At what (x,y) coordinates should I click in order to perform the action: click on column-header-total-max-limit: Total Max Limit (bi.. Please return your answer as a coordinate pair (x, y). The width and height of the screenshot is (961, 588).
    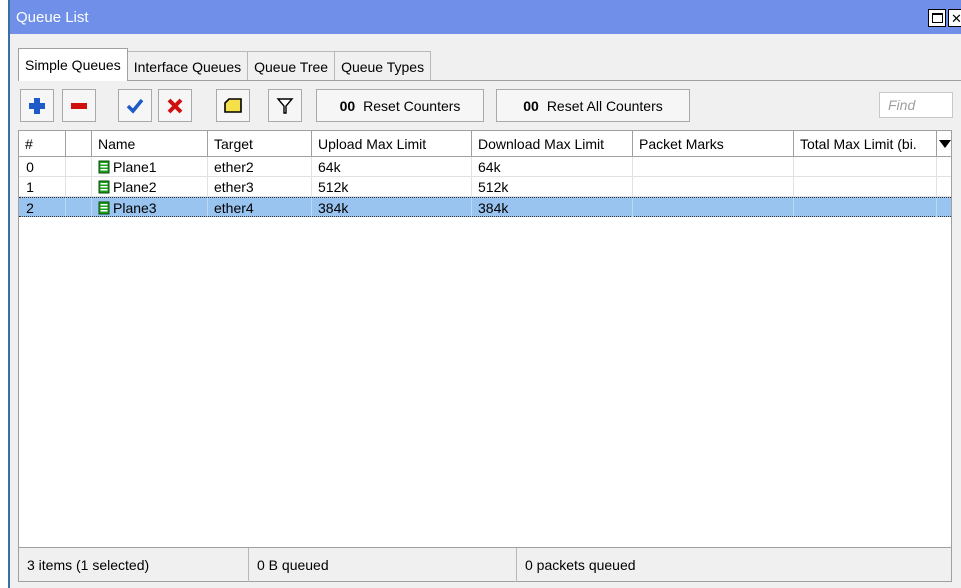
    Looking at the image, I should click on (865, 143).